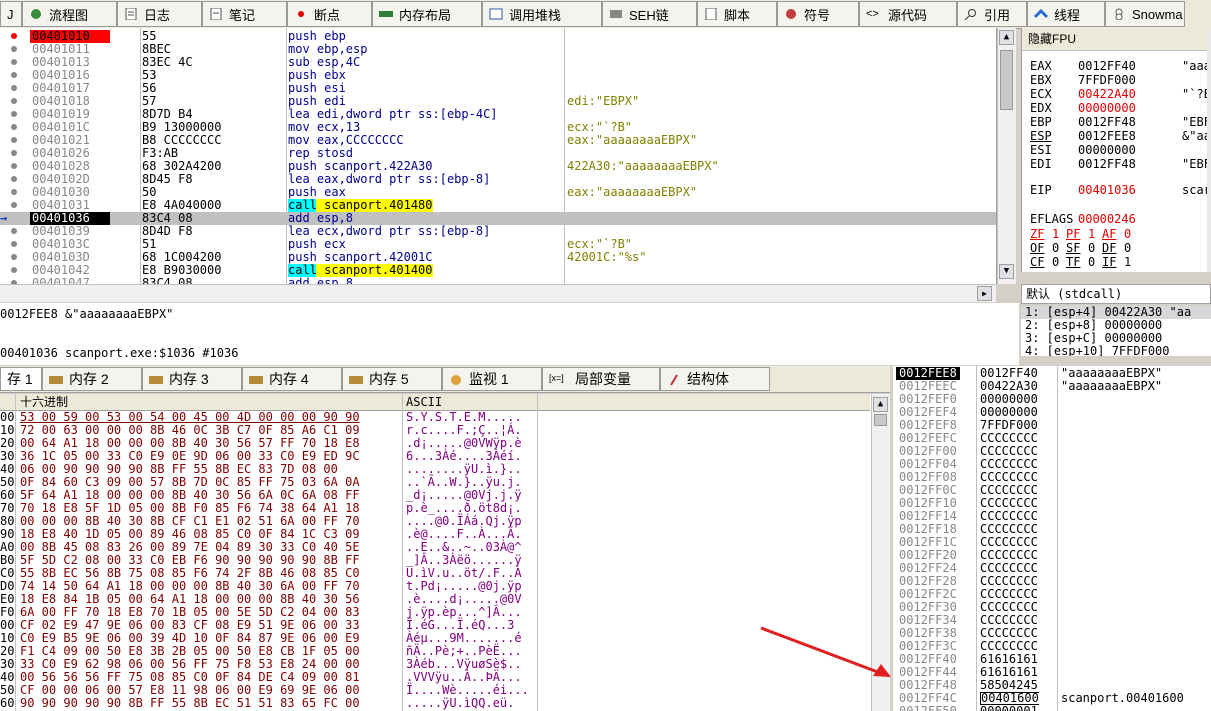 This screenshot has height=711, width=1211. What do you see at coordinates (1041, 14) in the screenshot?
I see `threads-icon` at bounding box center [1041, 14].